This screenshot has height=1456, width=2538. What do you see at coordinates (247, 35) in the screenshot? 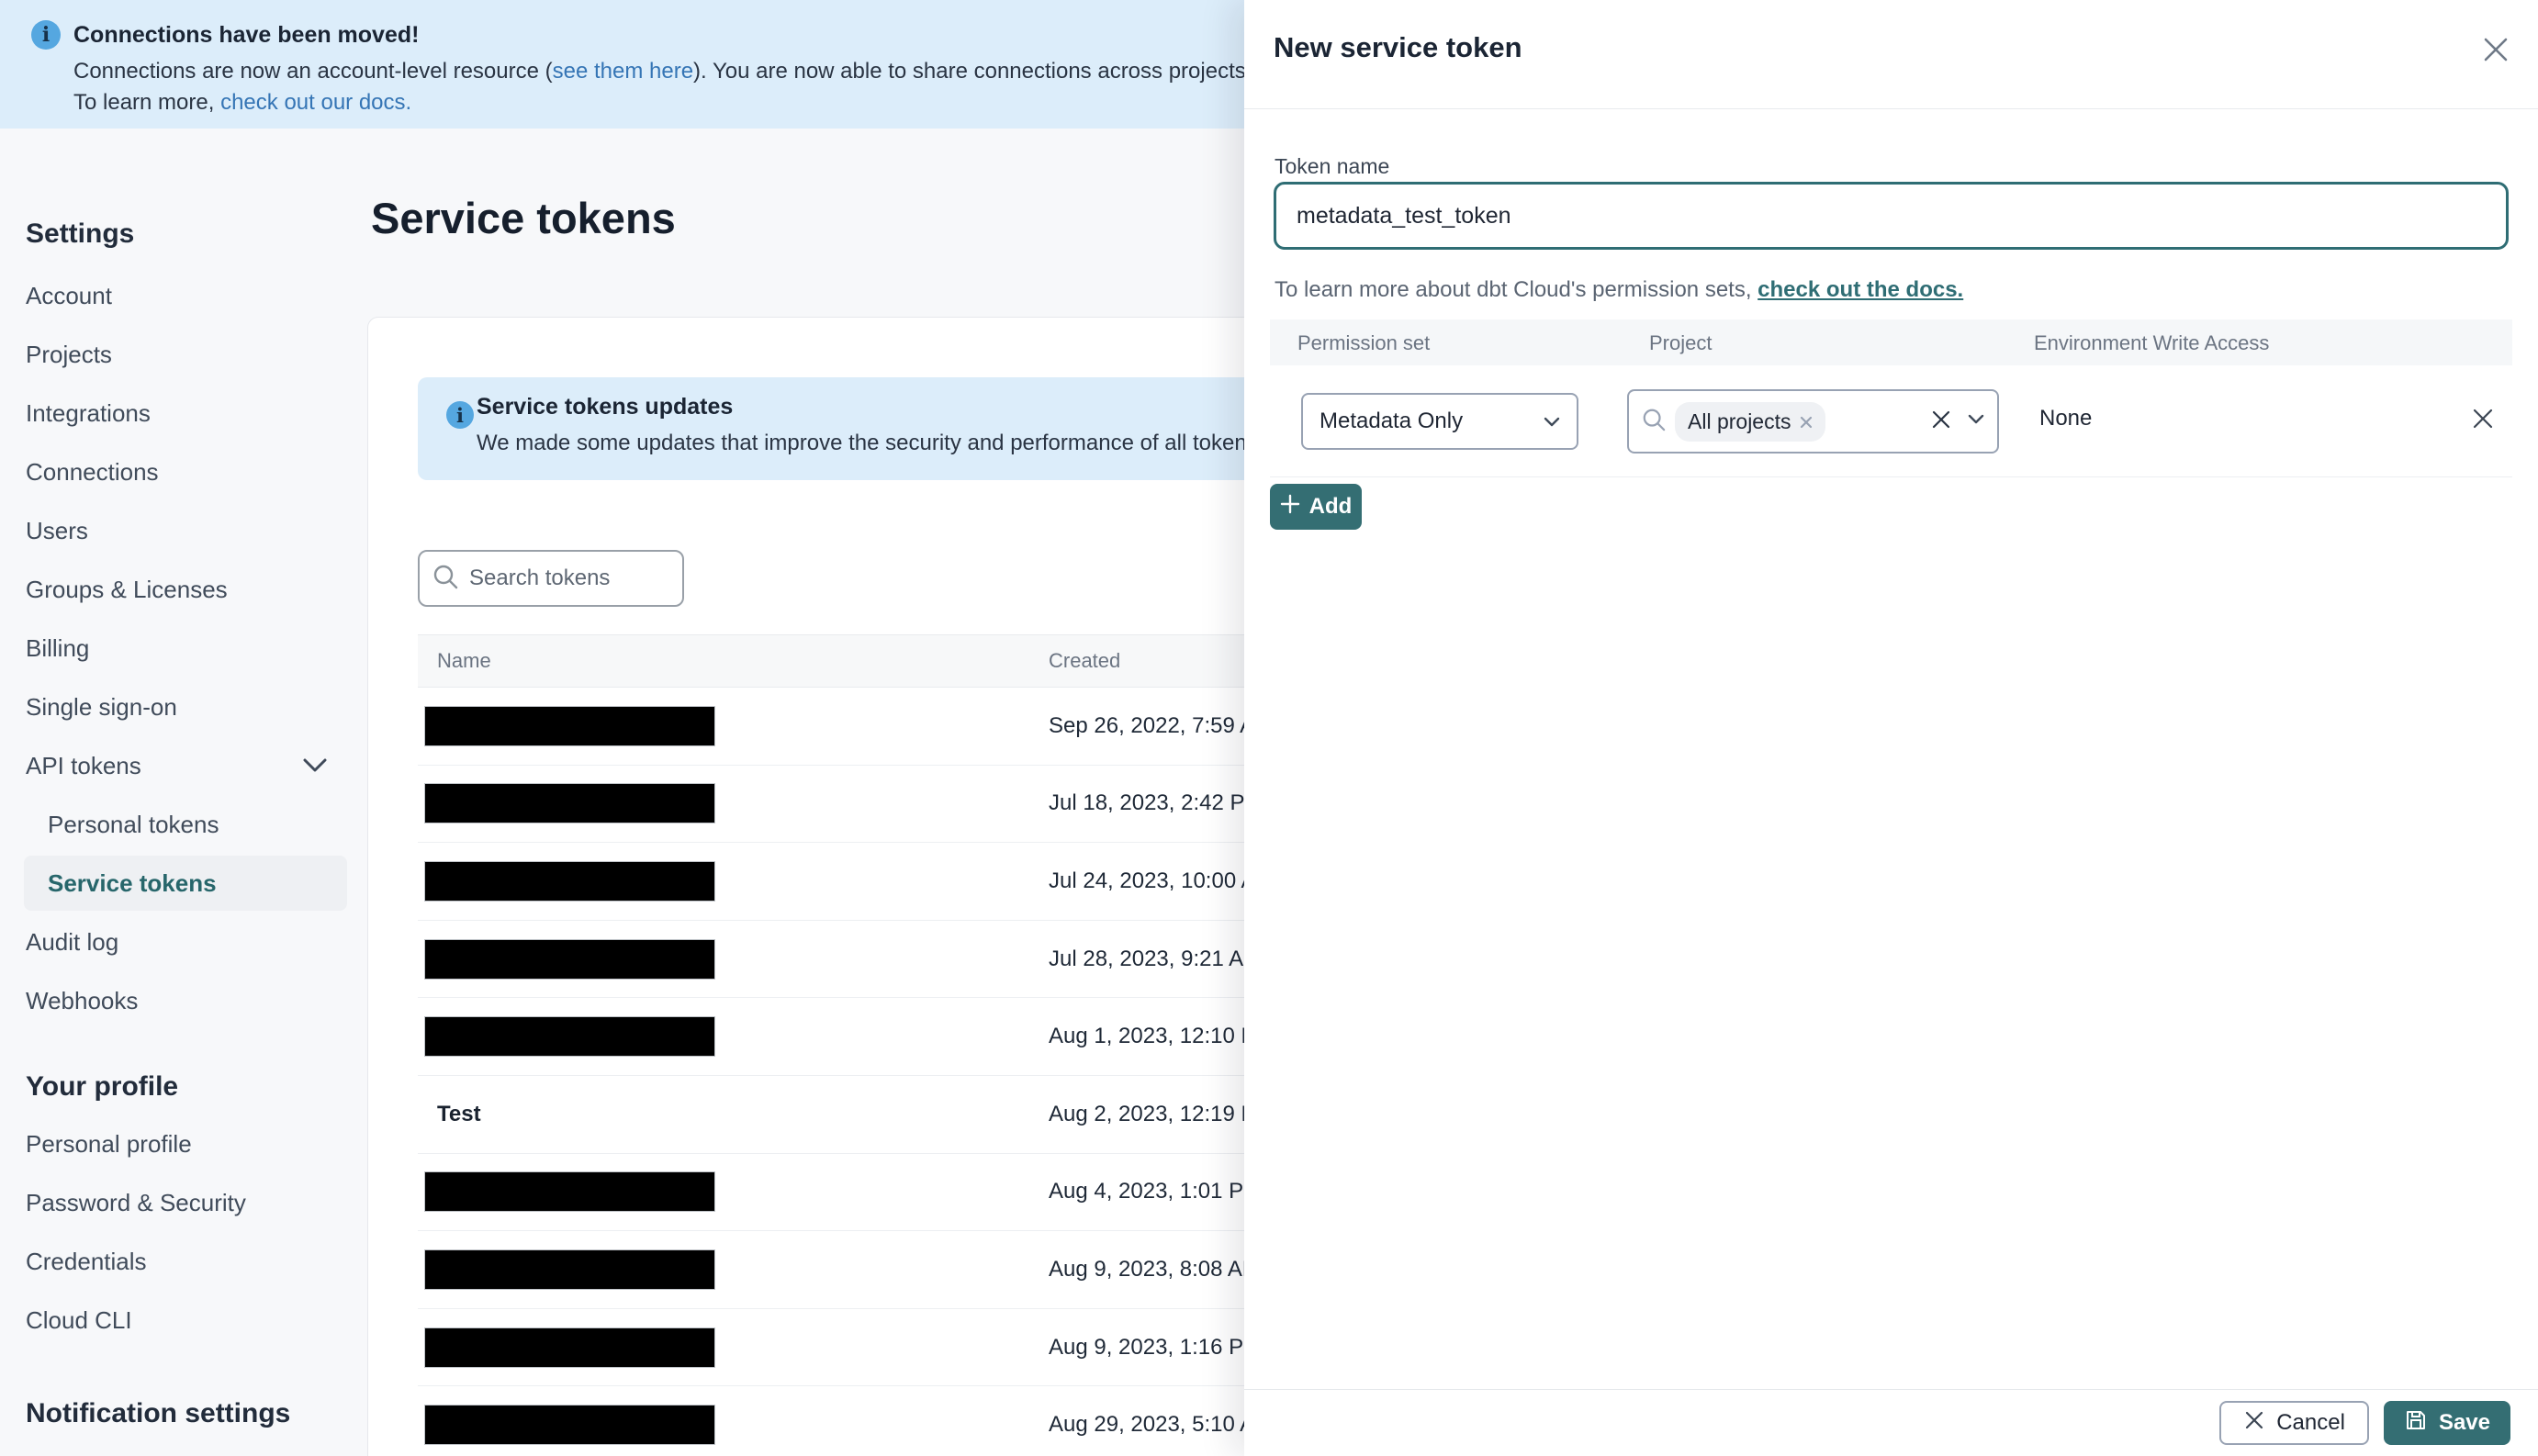
I see `banner-title: Connections have been moved!` at bounding box center [247, 35].